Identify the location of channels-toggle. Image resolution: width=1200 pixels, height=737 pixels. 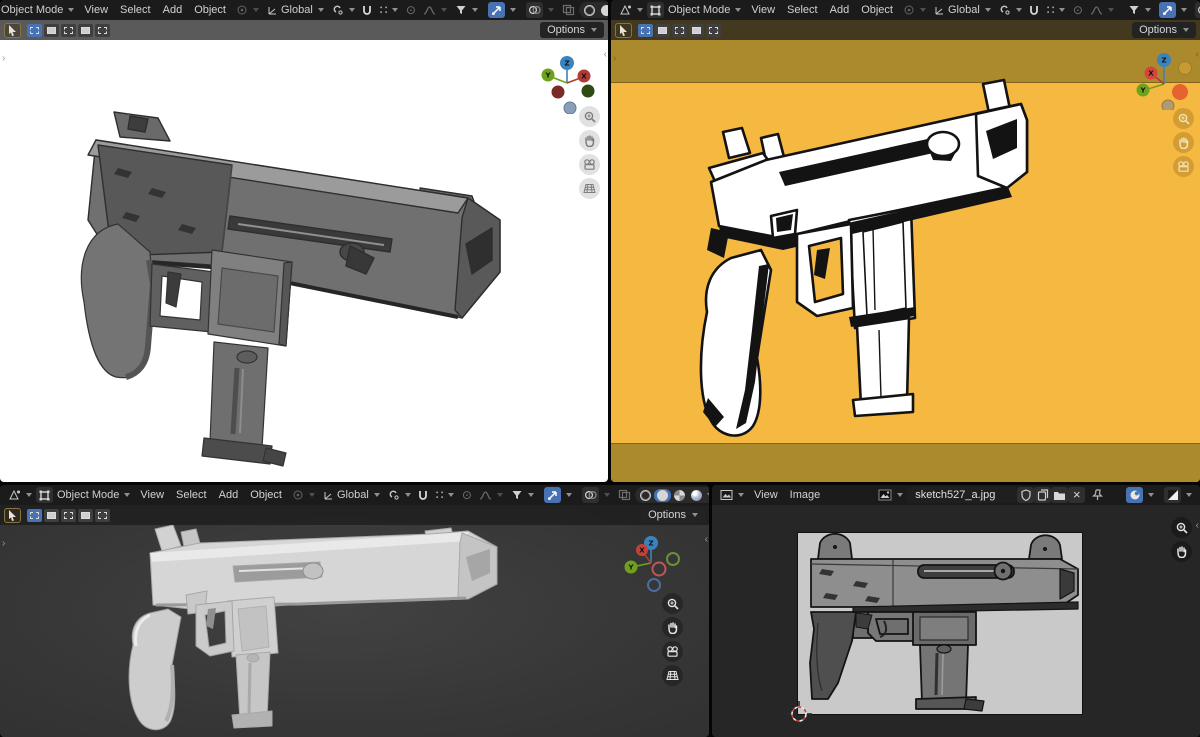
(1134, 495).